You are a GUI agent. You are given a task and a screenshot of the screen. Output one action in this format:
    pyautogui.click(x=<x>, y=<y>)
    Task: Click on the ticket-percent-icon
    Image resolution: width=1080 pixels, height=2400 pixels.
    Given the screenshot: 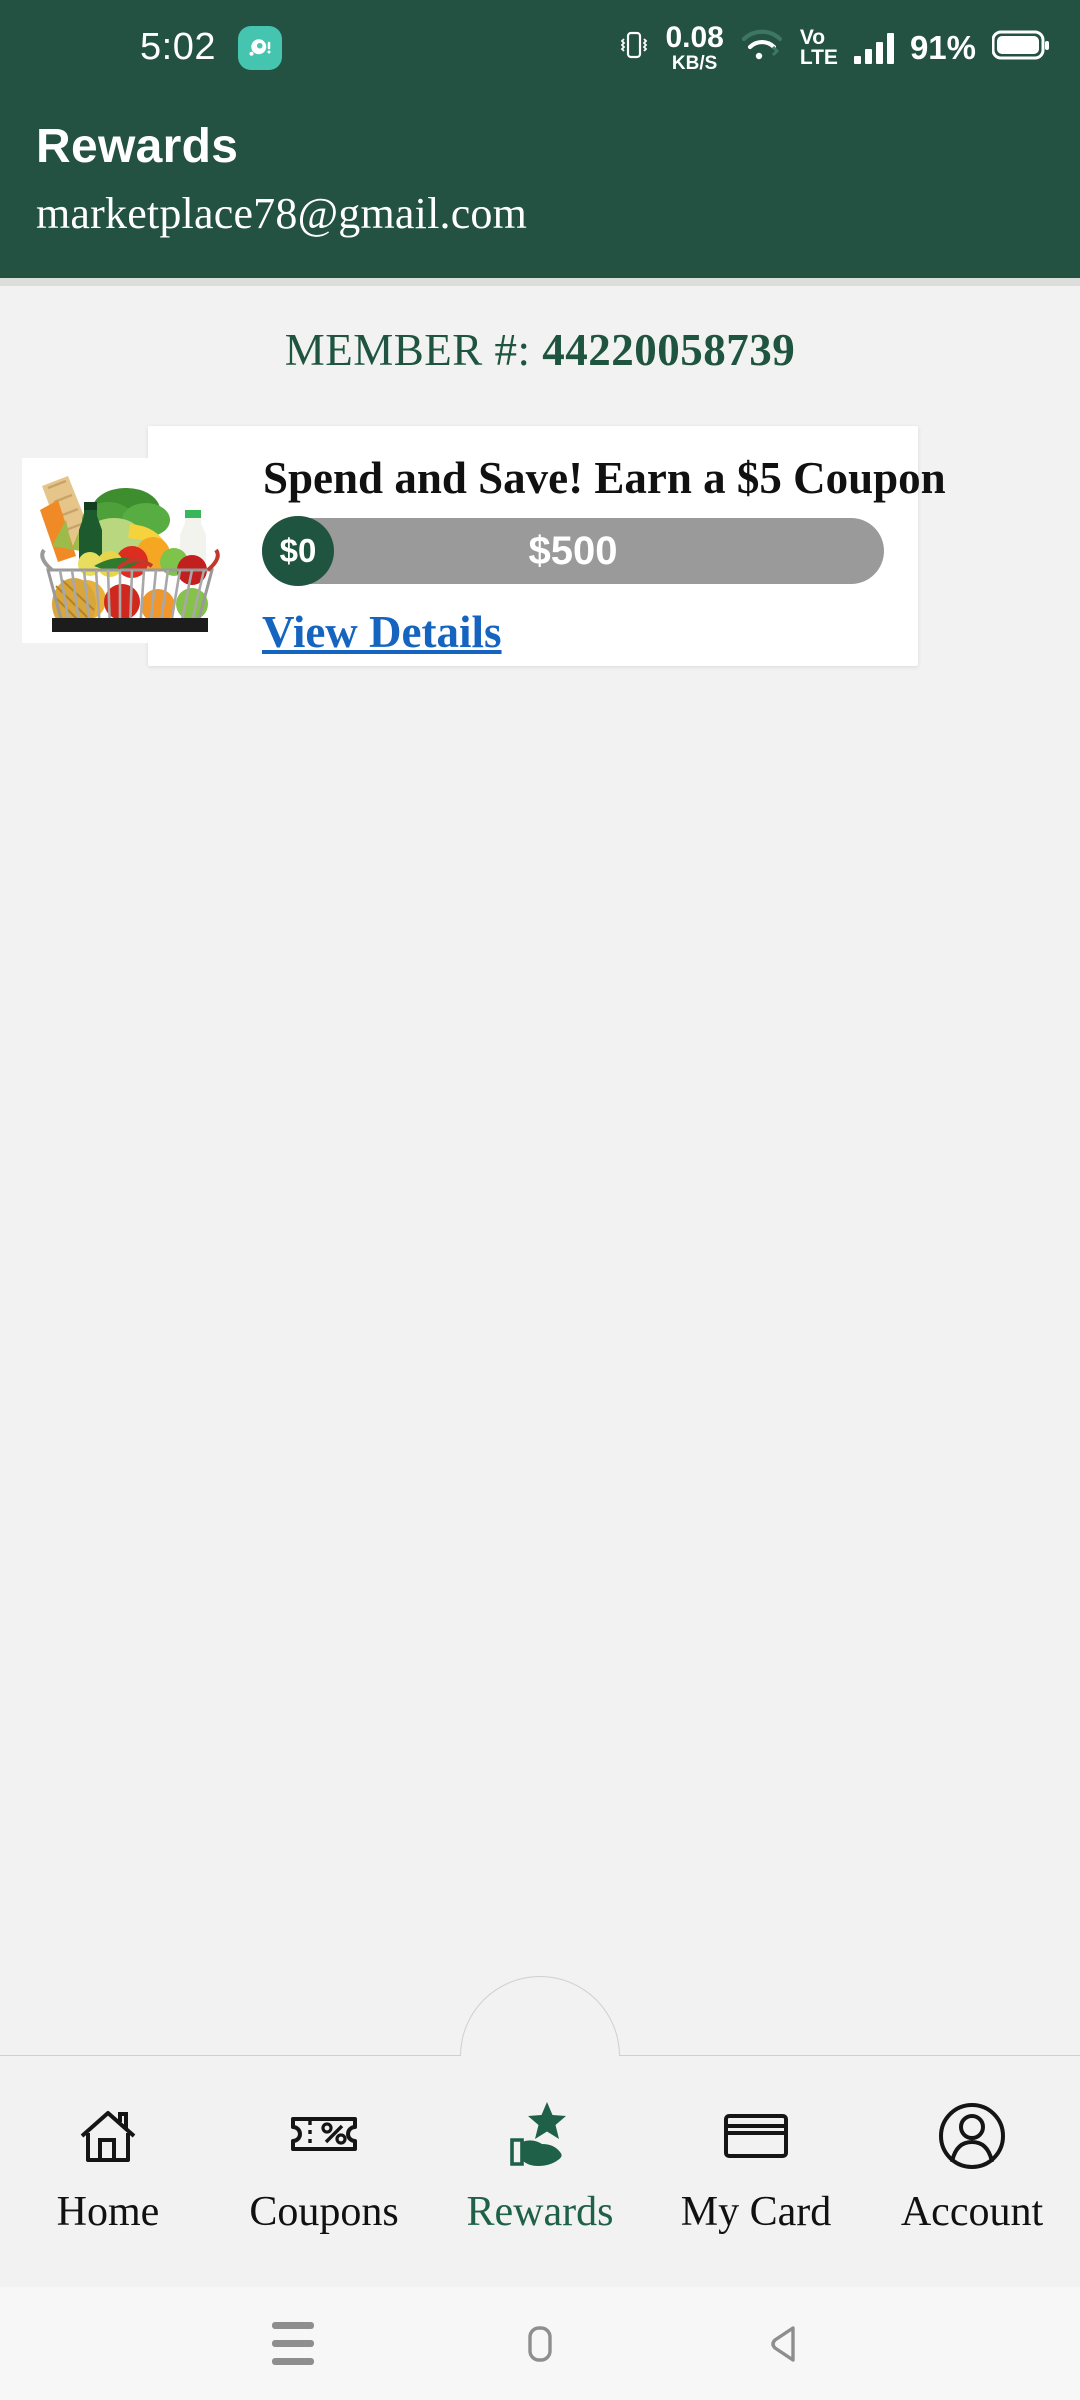 What is the action you would take?
    pyautogui.click(x=324, y=2136)
    